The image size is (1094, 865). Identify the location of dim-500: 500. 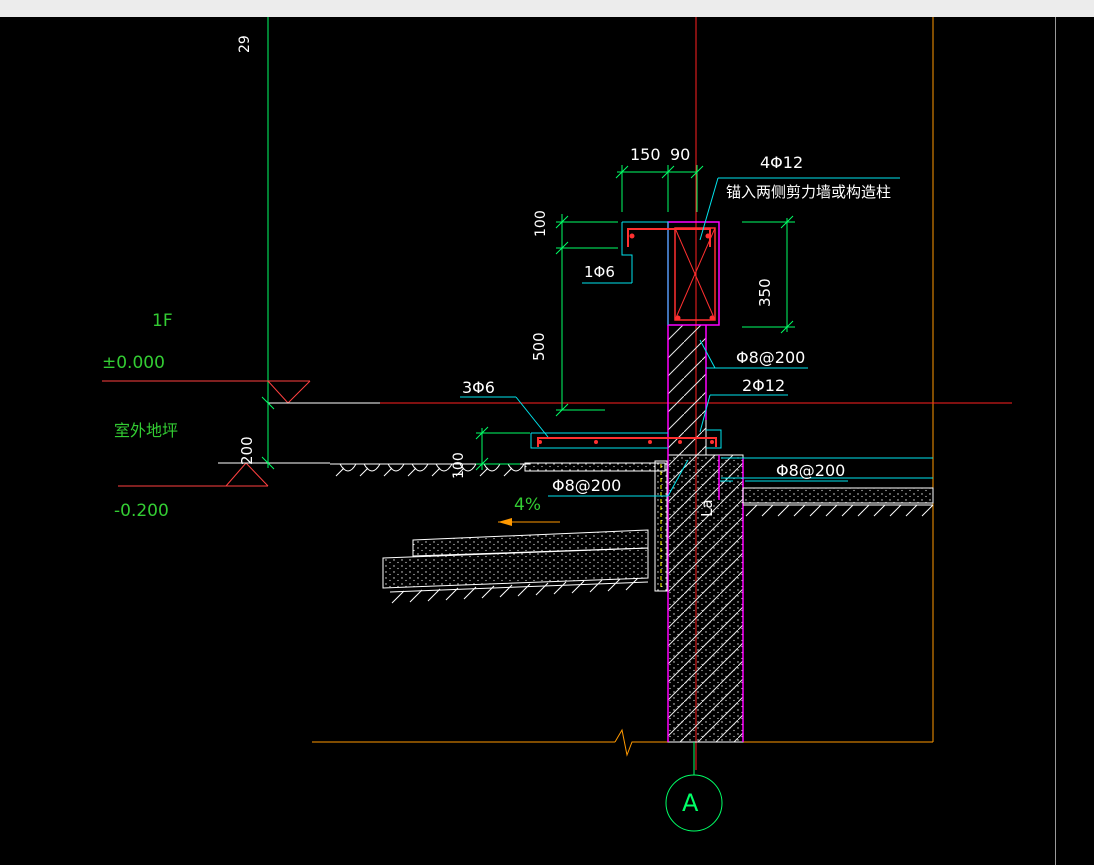
(539, 346).